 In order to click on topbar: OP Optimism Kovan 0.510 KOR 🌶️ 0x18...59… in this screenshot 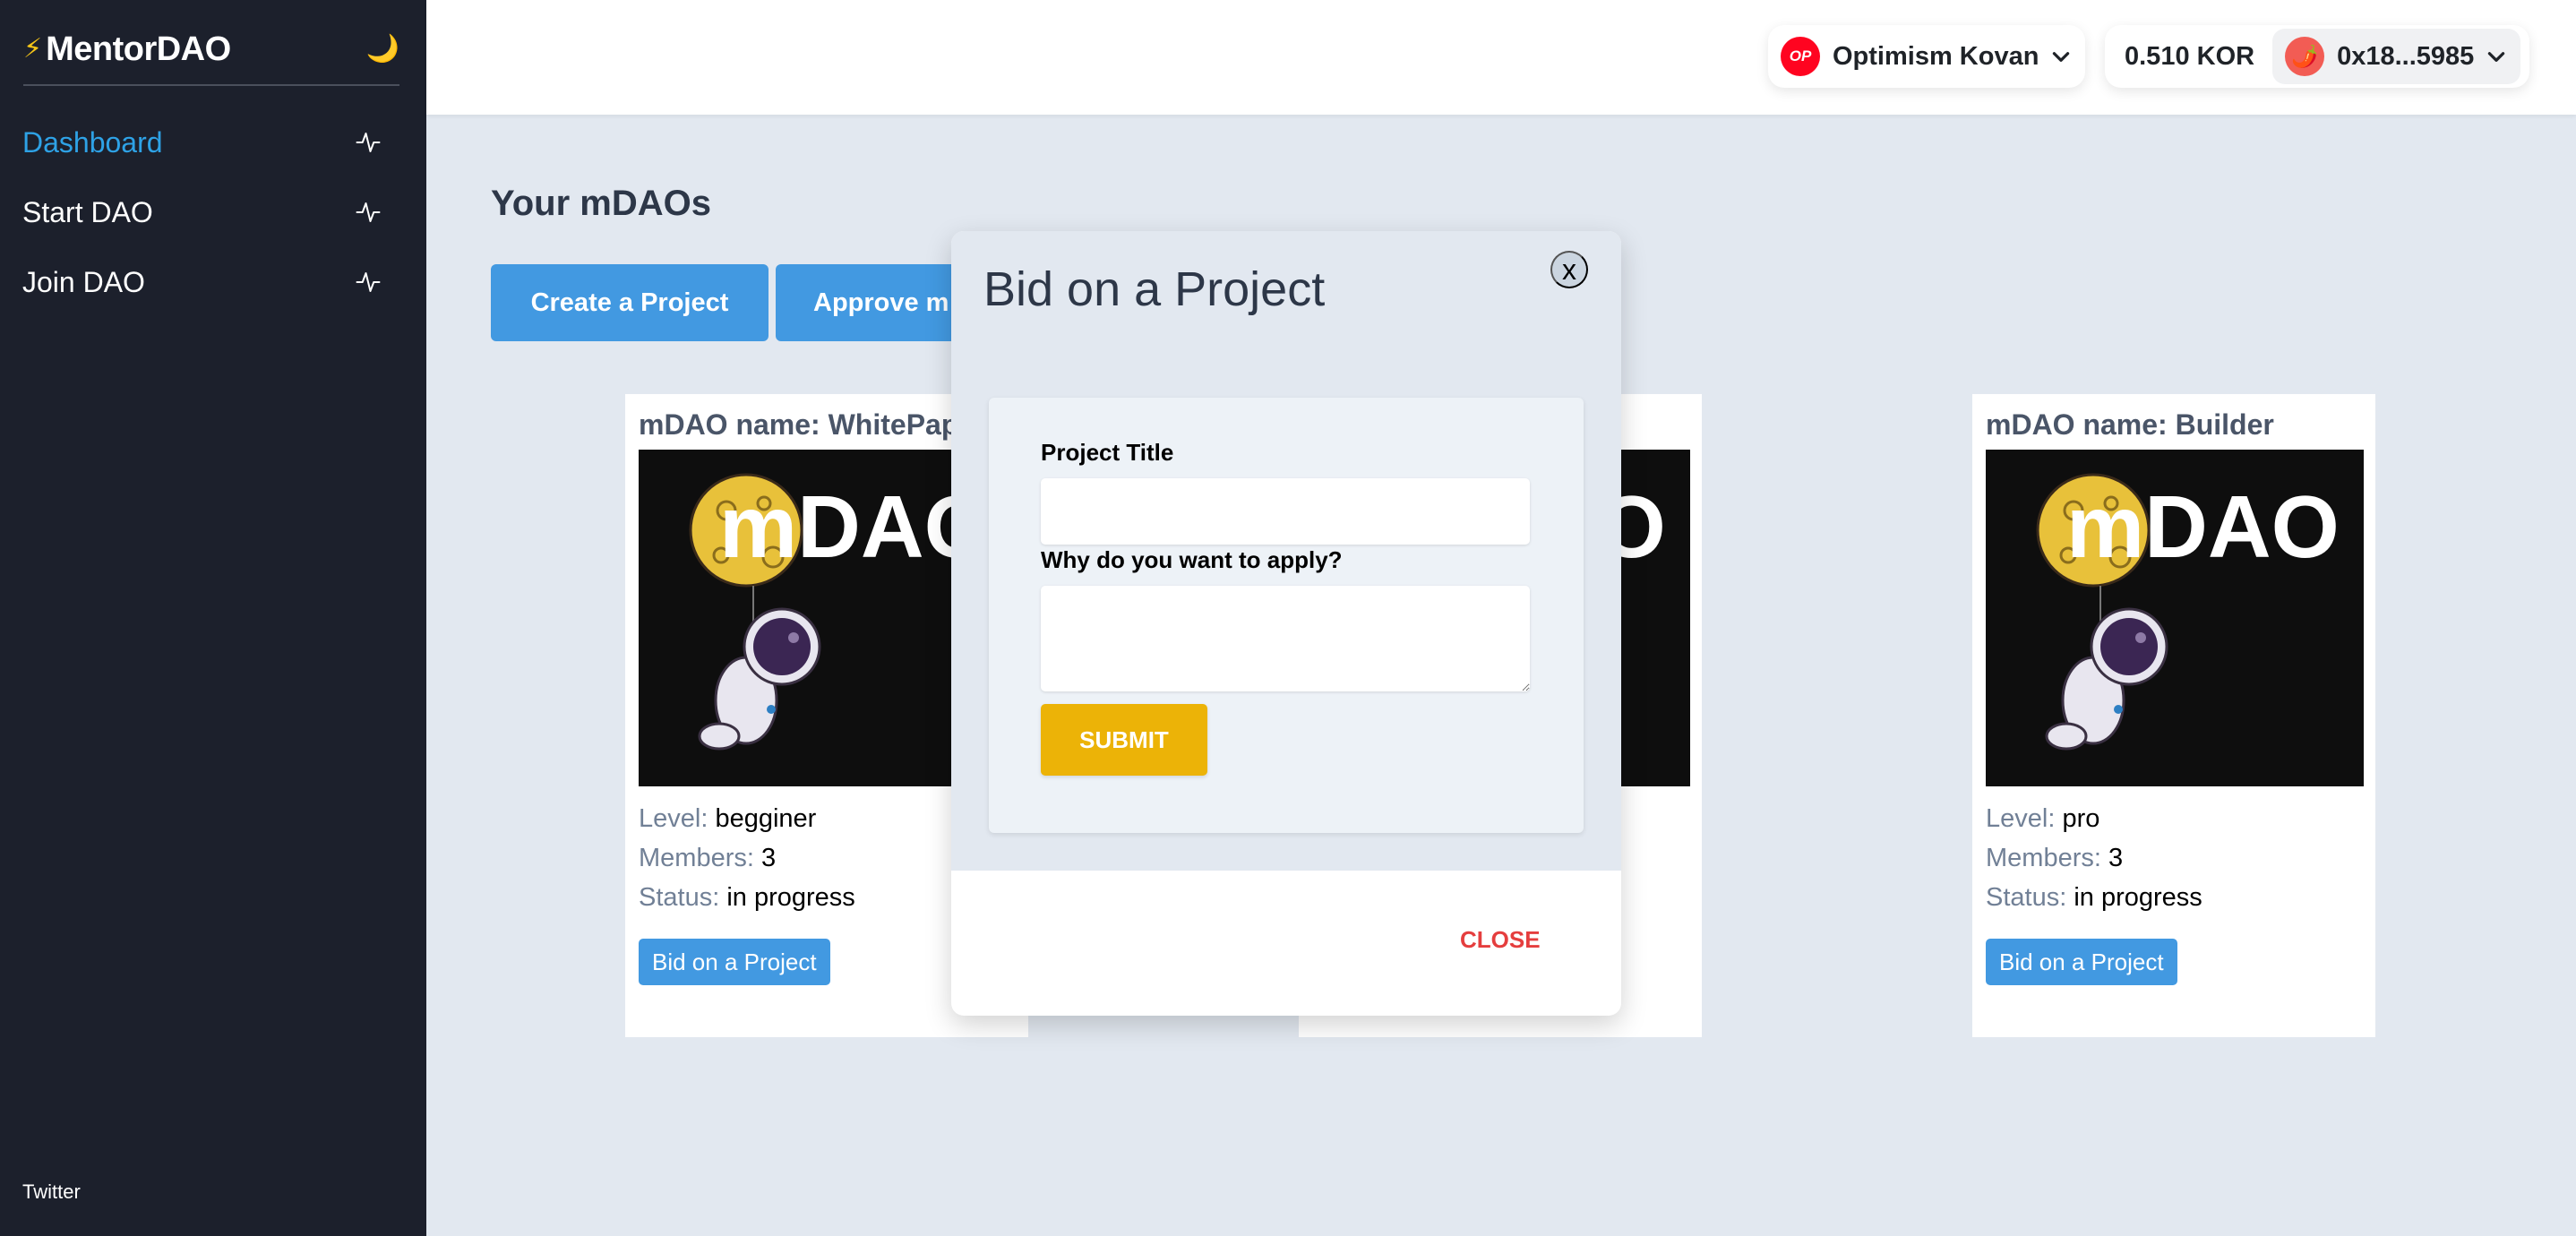, I will do `click(1501, 57)`.